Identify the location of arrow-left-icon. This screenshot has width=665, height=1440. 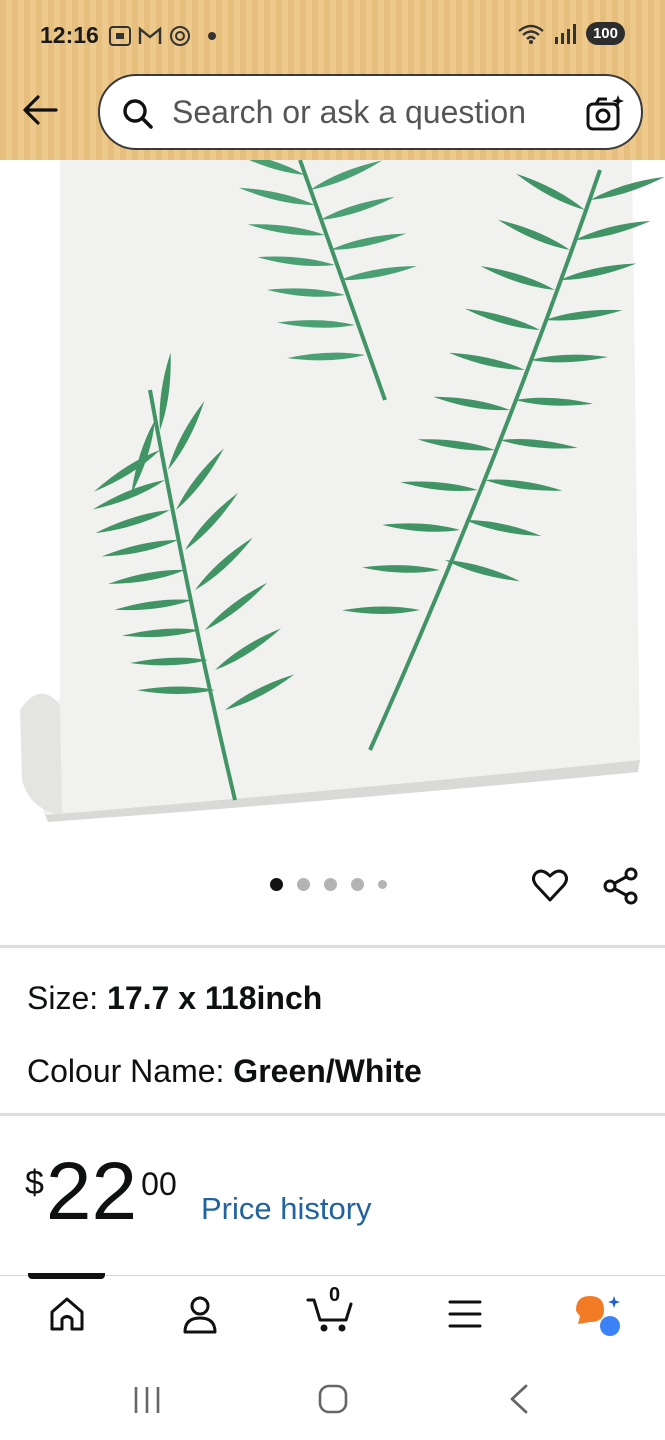
(40, 110).